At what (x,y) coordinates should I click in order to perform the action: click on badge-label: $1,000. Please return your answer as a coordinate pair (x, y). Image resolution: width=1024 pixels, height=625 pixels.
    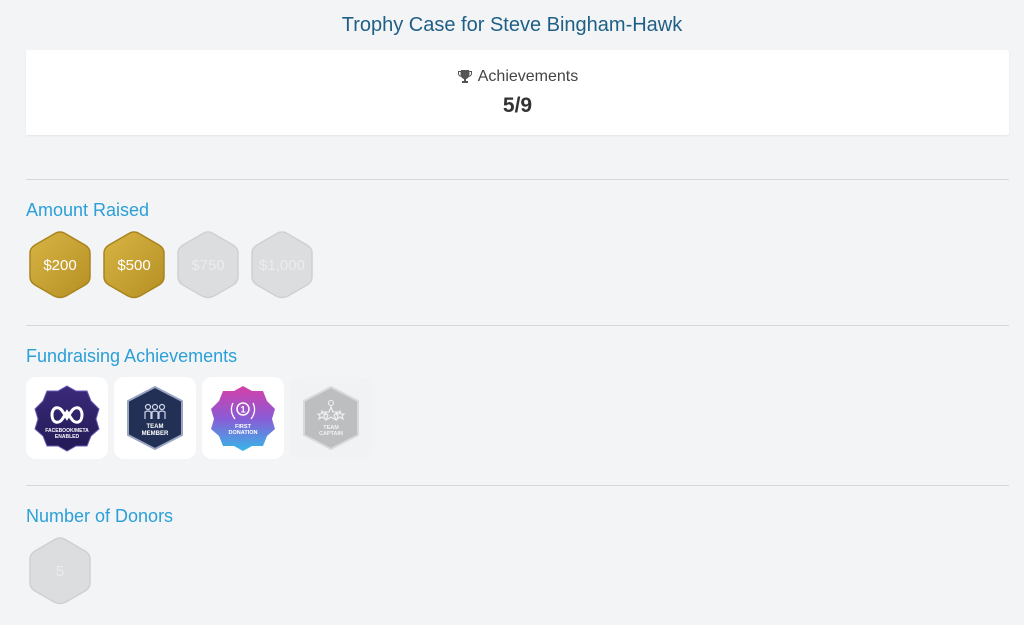
    Looking at the image, I should click on (282, 265).